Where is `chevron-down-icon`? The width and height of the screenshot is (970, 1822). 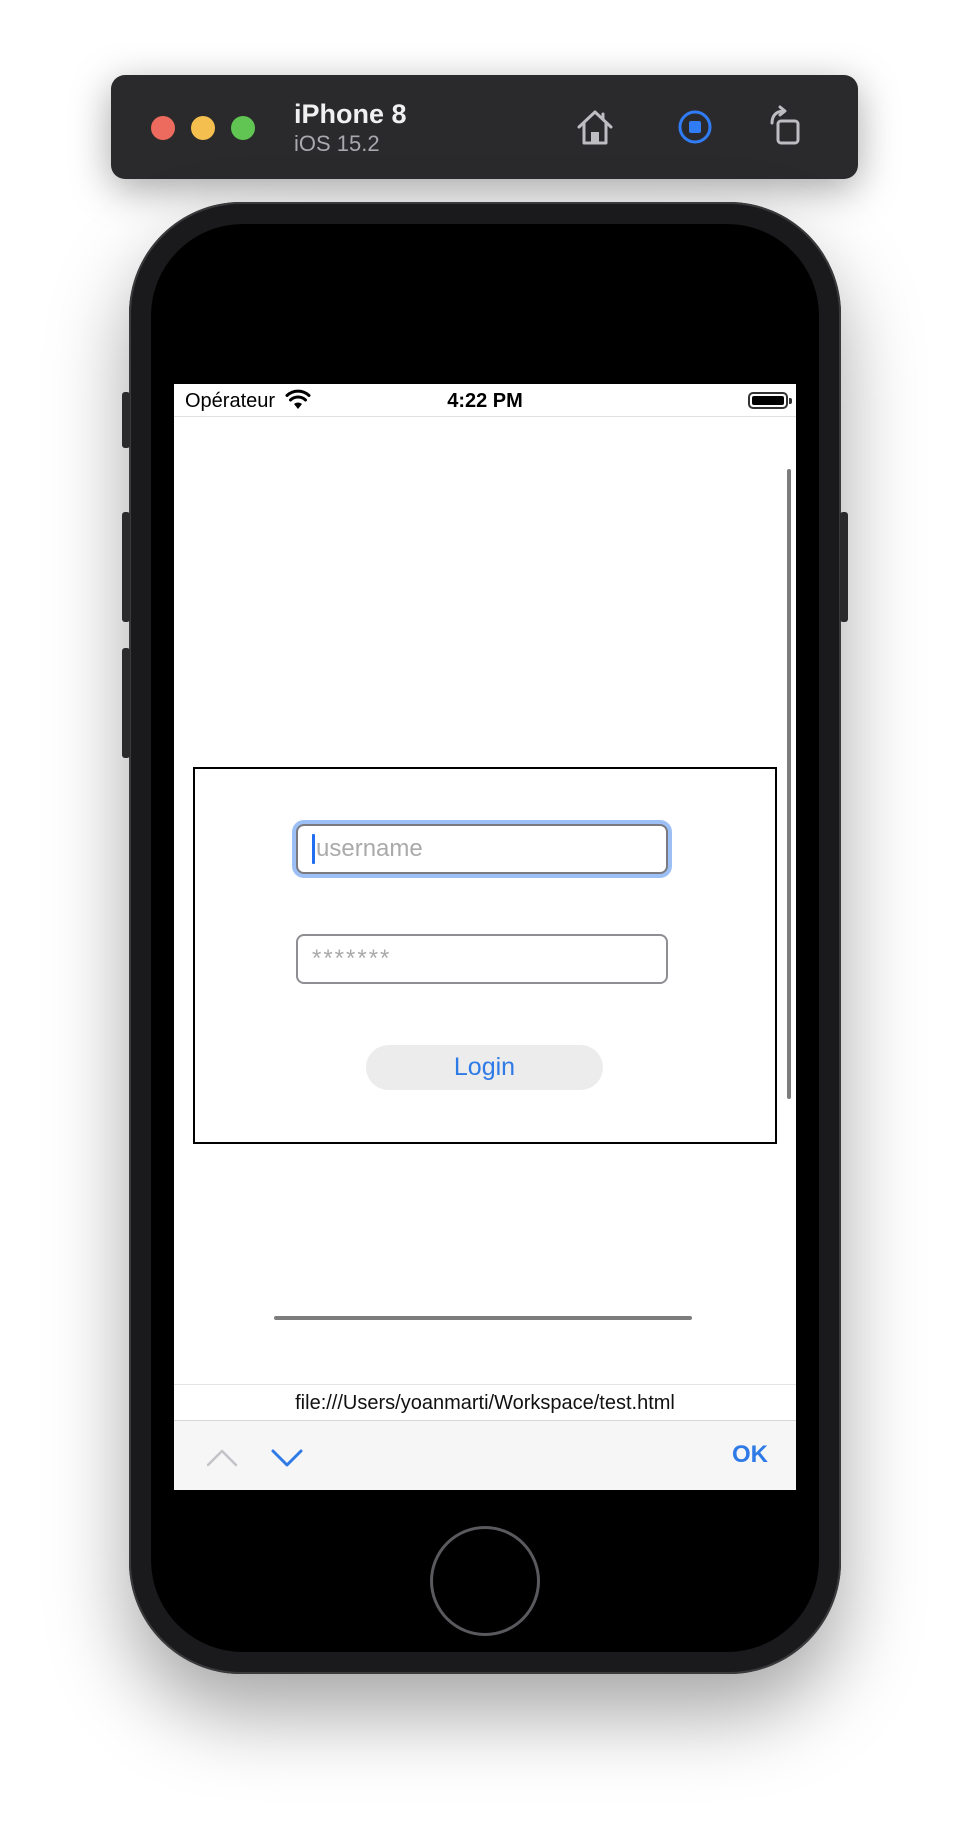
chevron-down-icon is located at coordinates (287, 1458).